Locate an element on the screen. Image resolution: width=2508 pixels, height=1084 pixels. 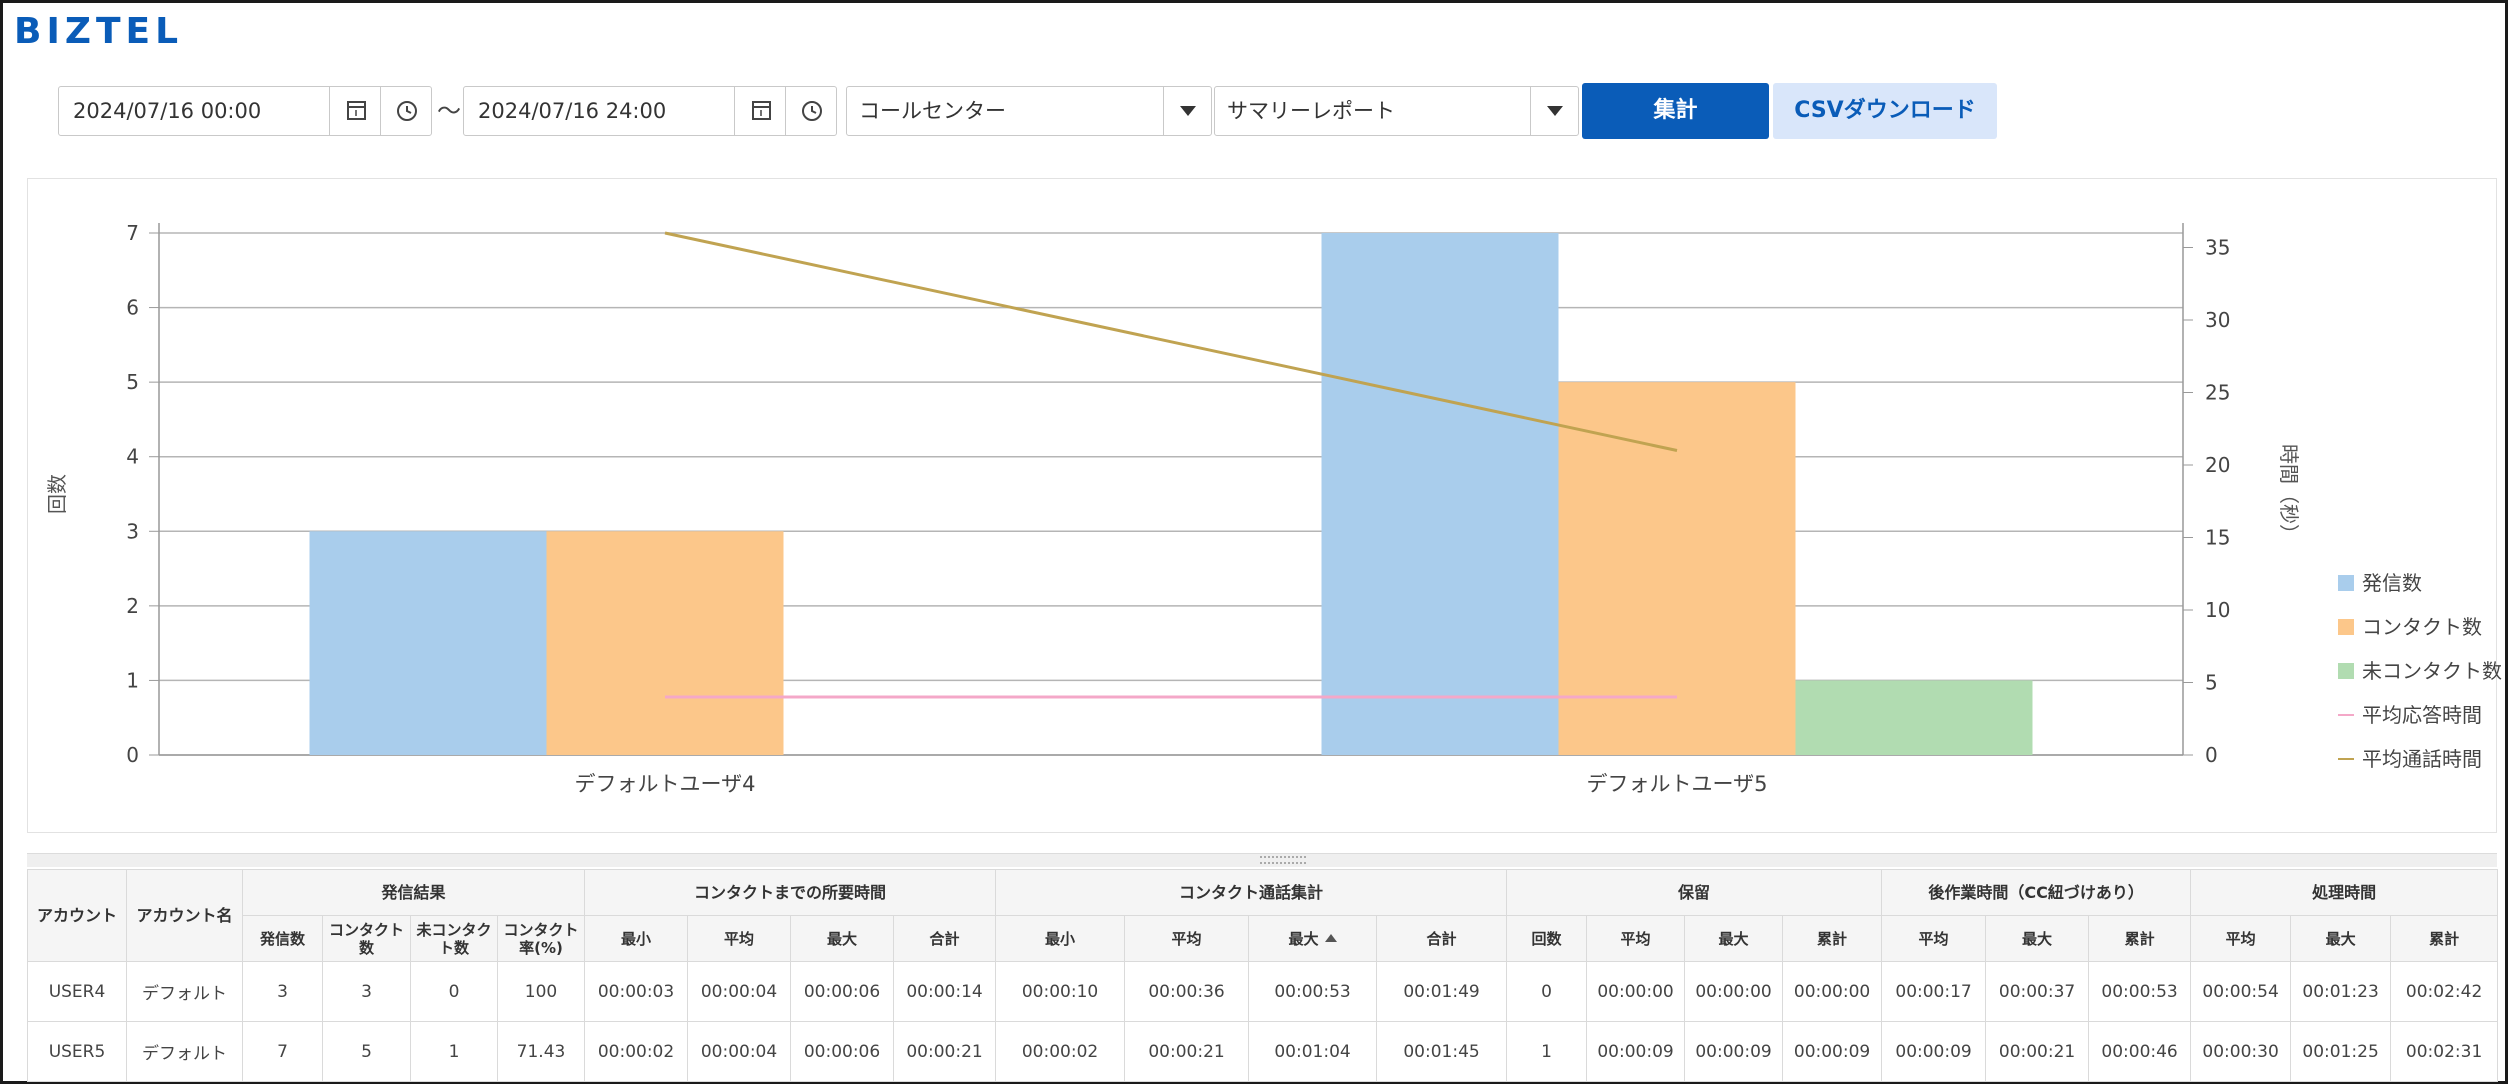
col-ttc-total: 合計 is located at coordinates (945, 938).